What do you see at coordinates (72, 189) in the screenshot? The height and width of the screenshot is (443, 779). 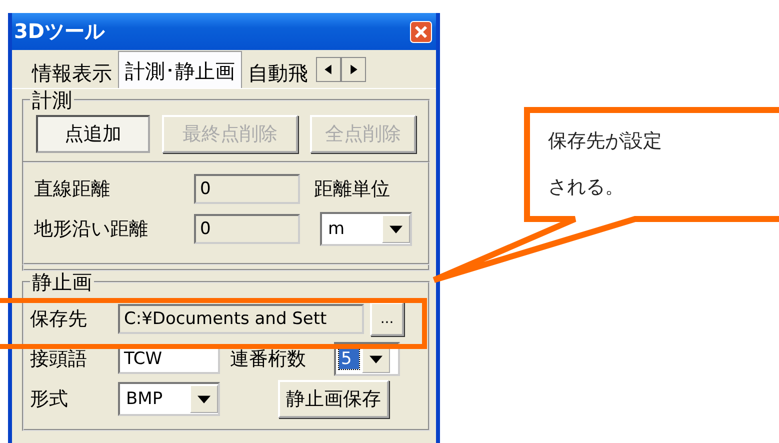 I see `field-label: 直線距離` at bounding box center [72, 189].